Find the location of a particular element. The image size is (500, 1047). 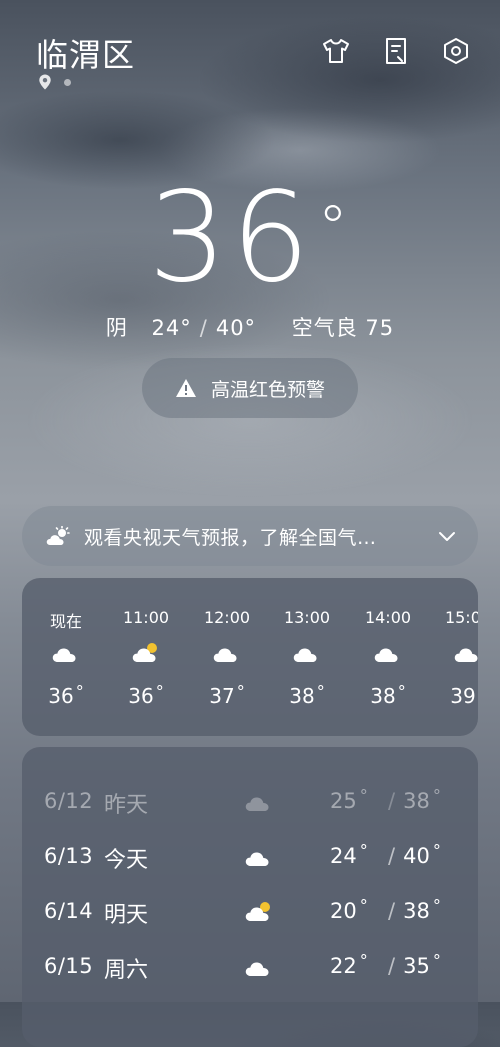

day-low-value: 22 is located at coordinates (343, 966).